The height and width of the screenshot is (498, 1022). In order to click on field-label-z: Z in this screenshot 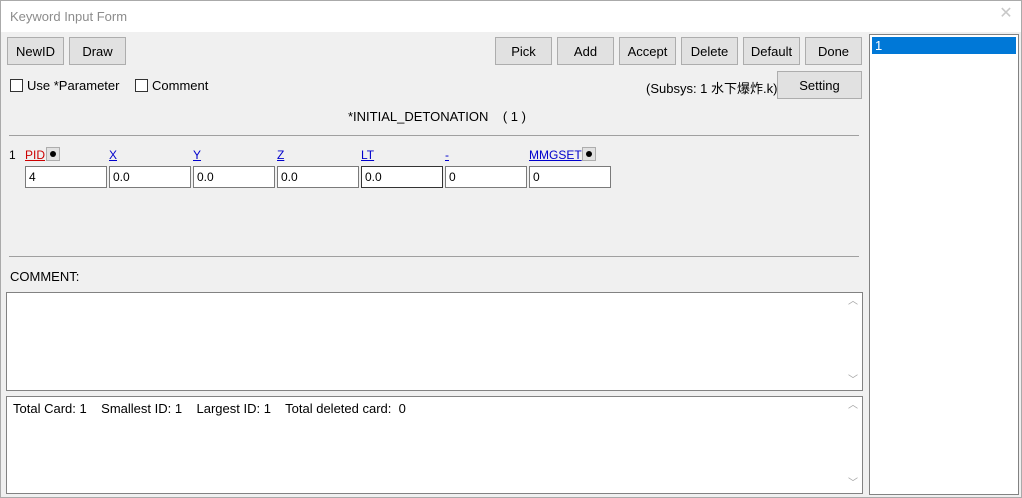, I will do `click(280, 155)`.